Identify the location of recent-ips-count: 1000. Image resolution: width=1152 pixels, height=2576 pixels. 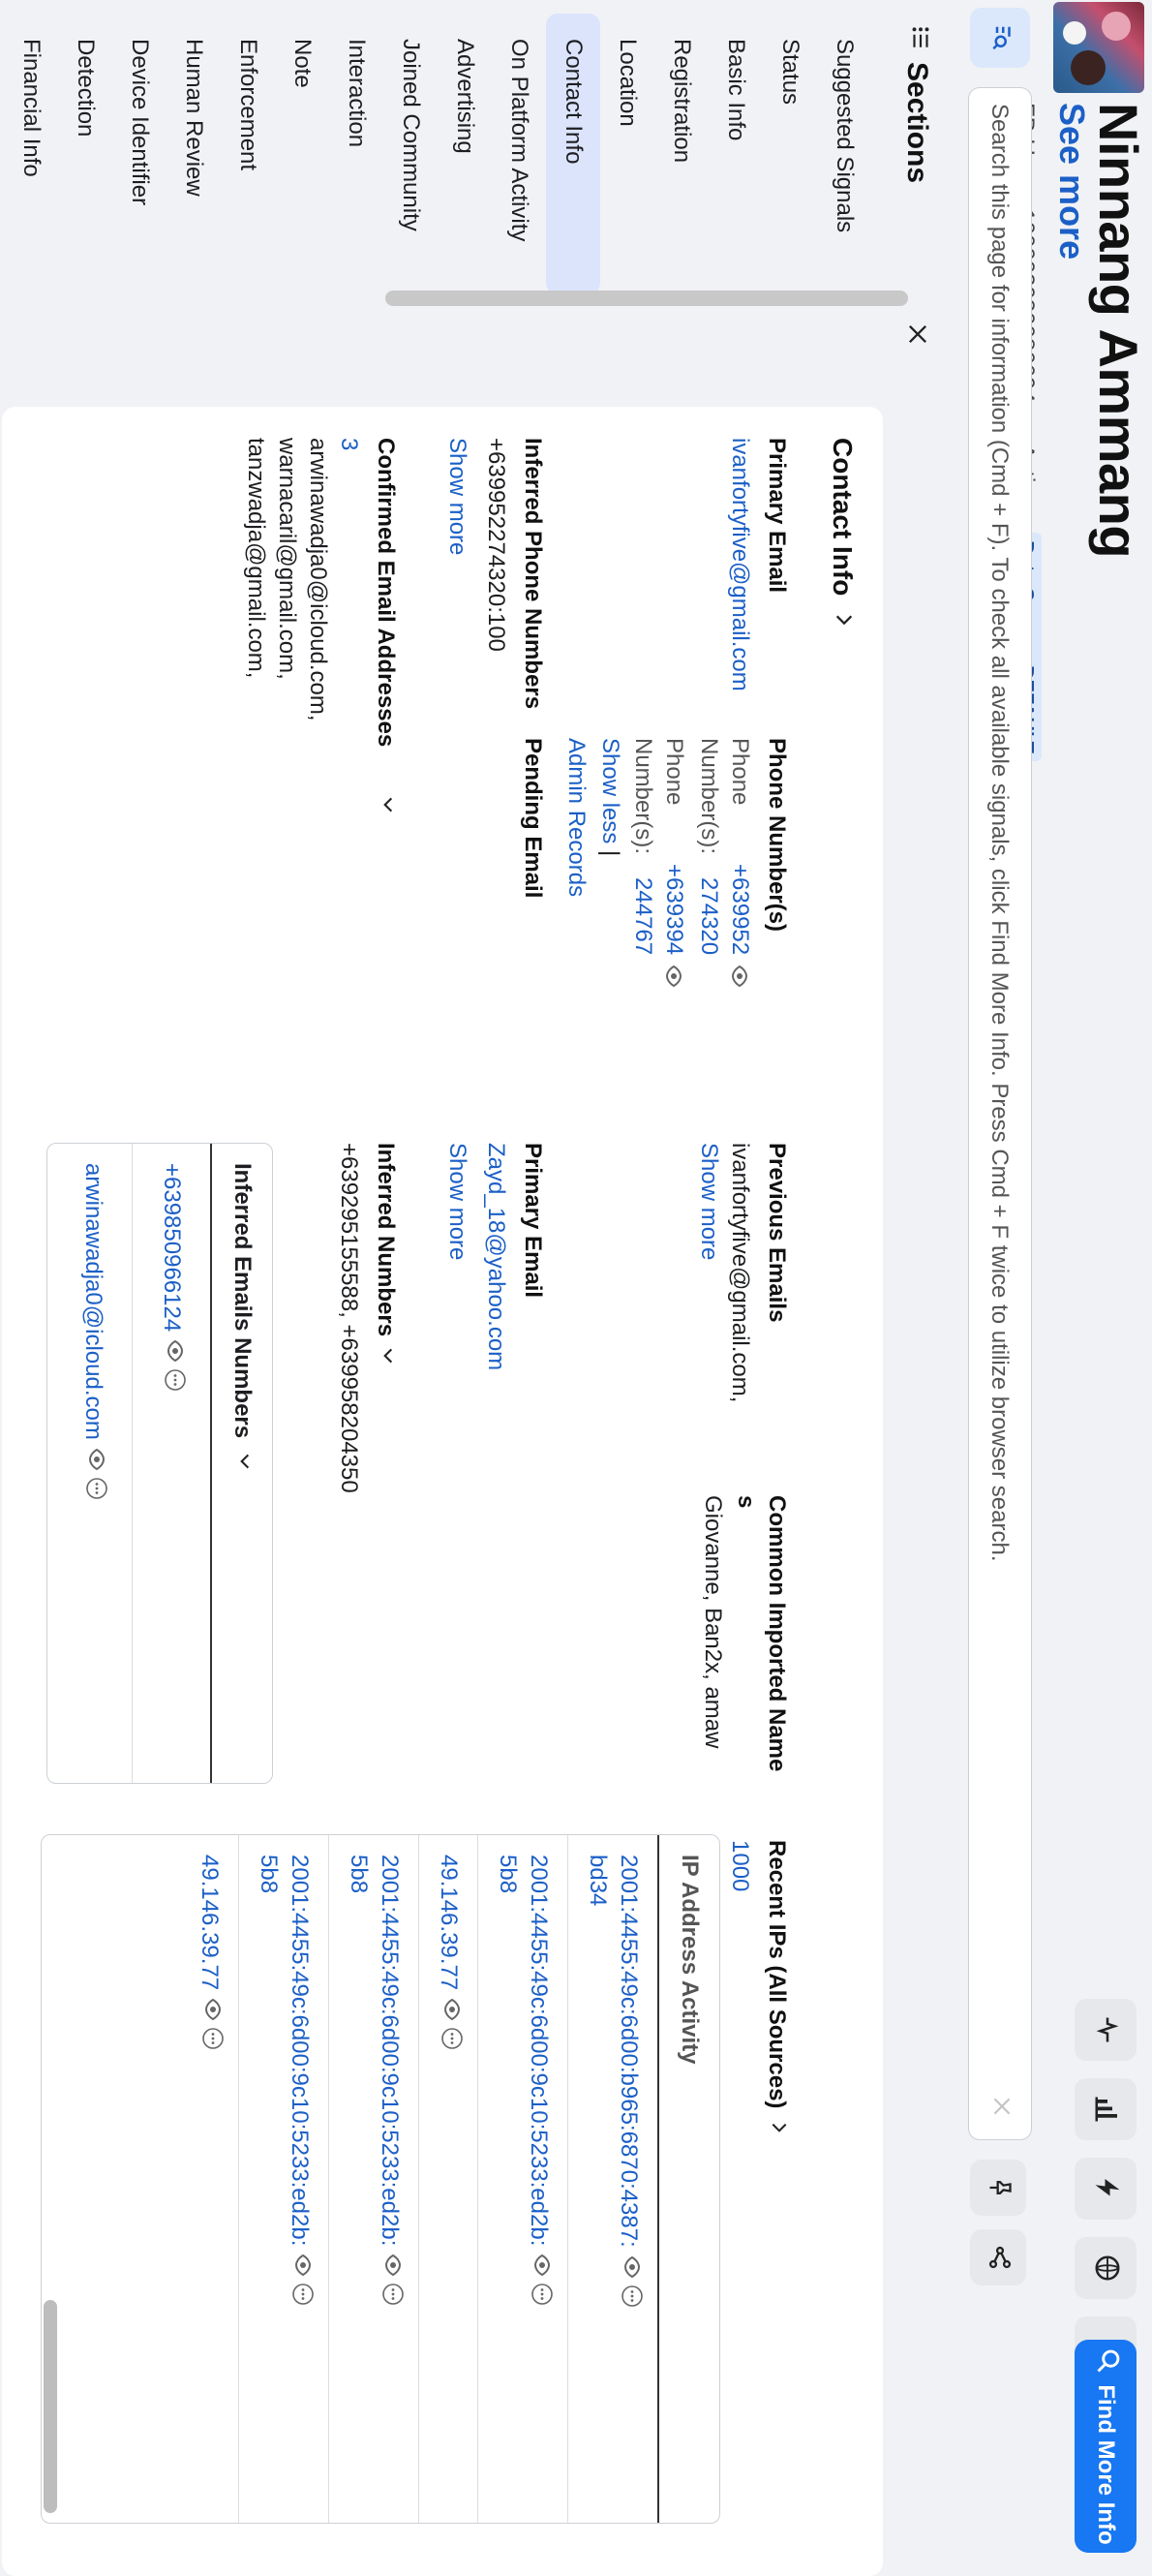
(740, 1988).